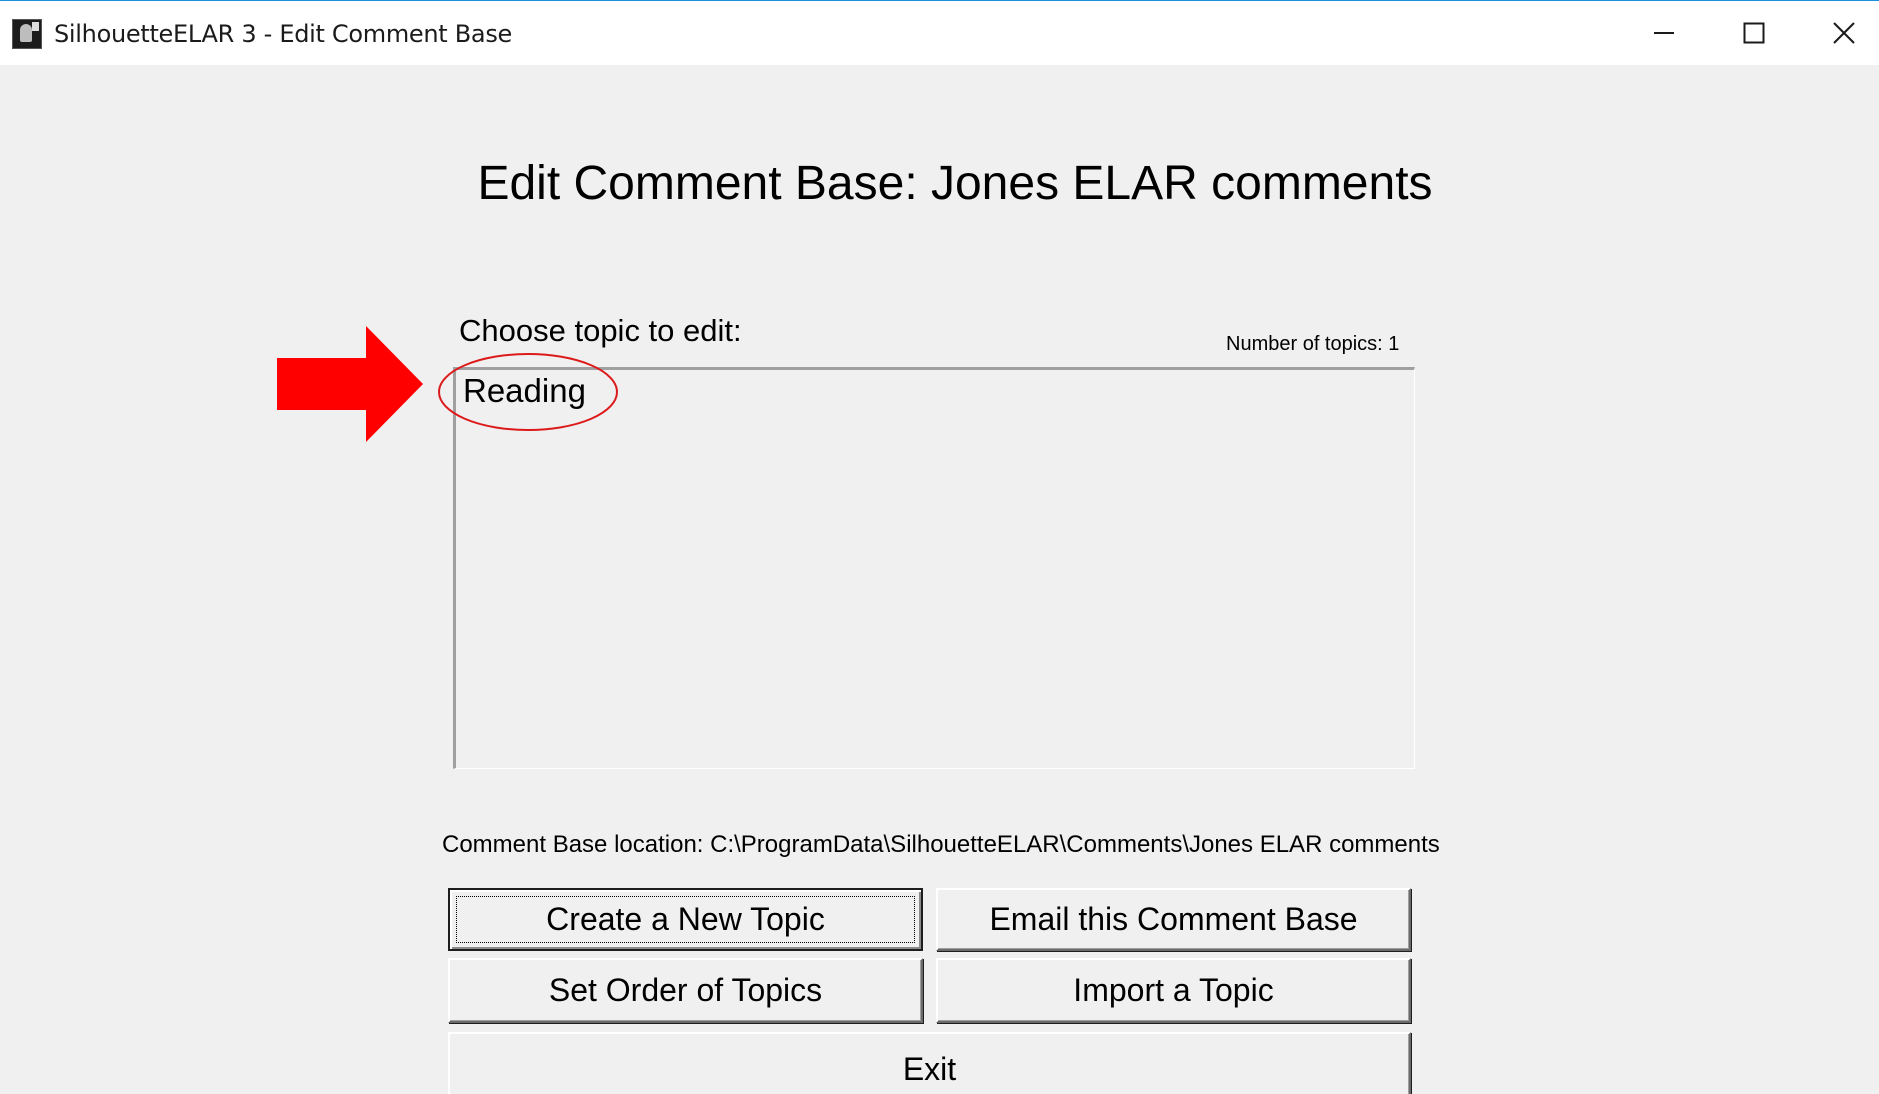  I want to click on window-title: SilhouetteELAR 3 - Edit Comment Base, so click(283, 34).